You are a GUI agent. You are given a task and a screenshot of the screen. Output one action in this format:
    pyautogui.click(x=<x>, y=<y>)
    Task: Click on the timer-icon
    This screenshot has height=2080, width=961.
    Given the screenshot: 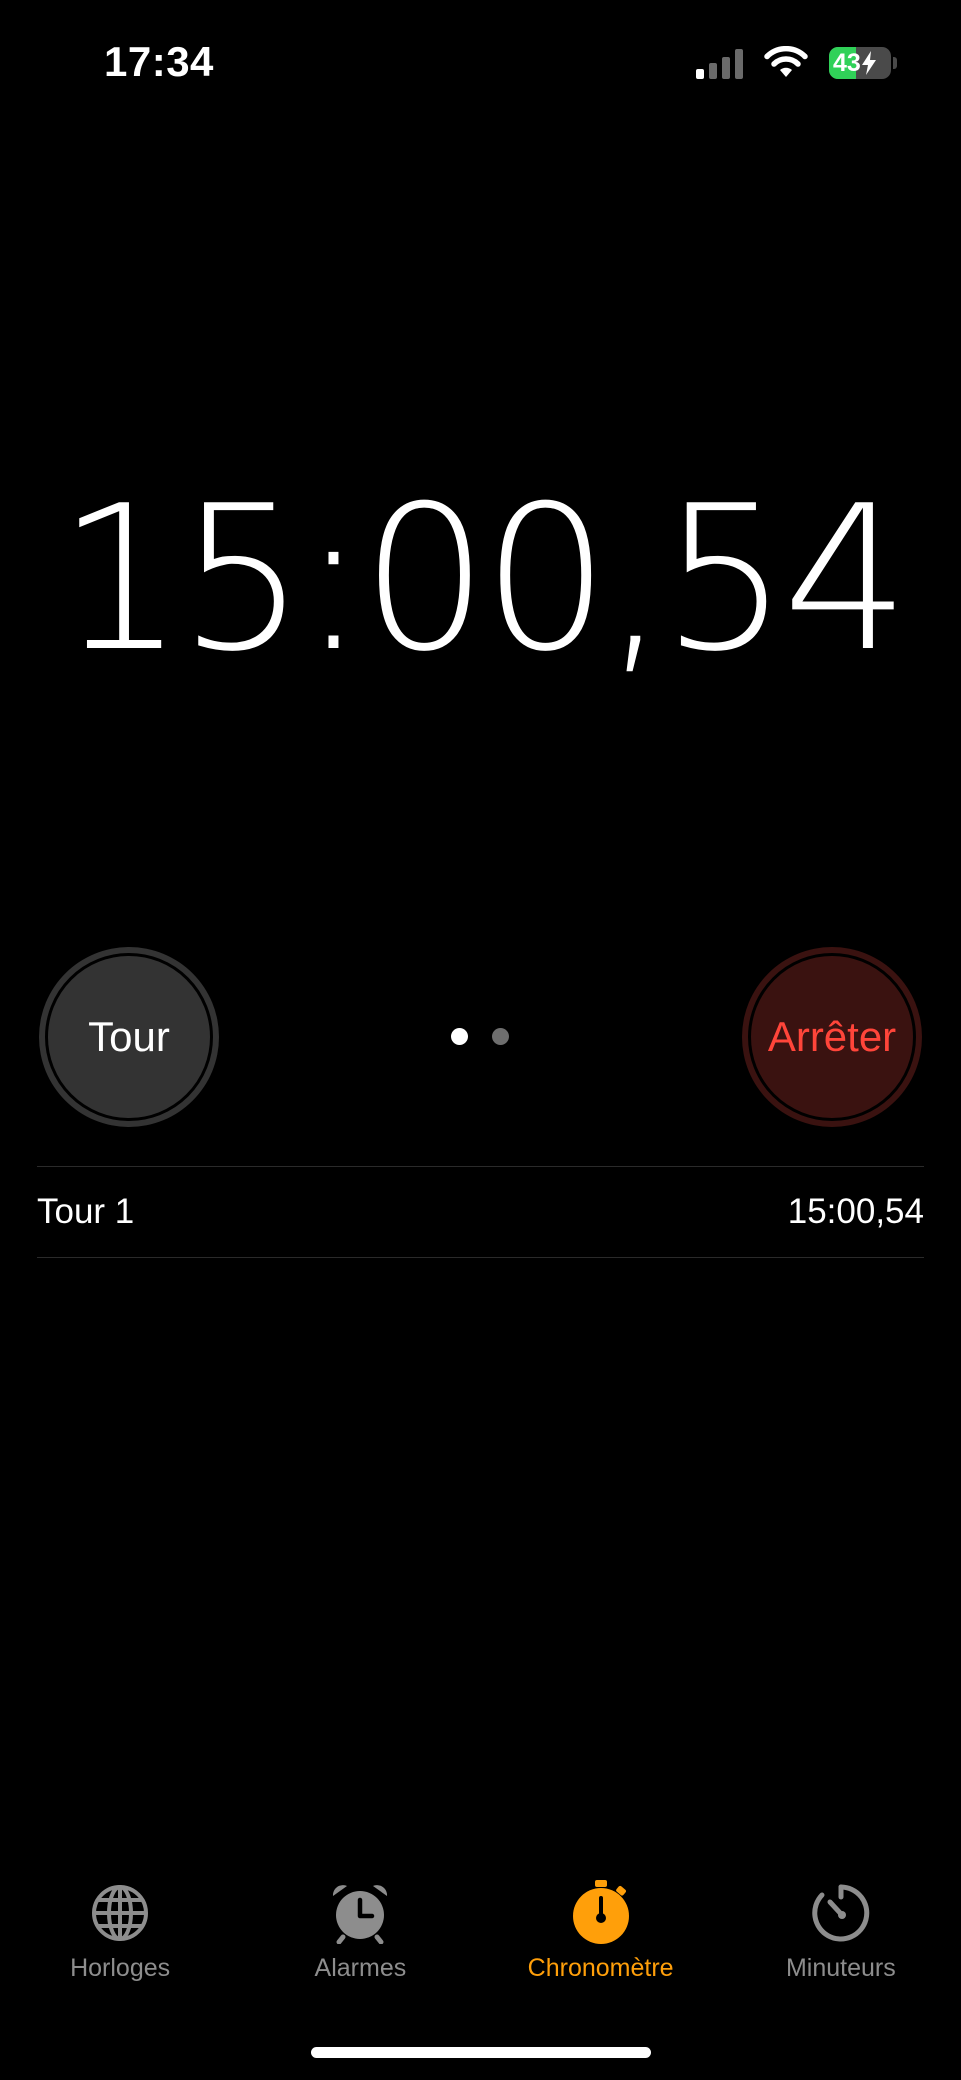 What is the action you would take?
    pyautogui.click(x=841, y=1913)
    